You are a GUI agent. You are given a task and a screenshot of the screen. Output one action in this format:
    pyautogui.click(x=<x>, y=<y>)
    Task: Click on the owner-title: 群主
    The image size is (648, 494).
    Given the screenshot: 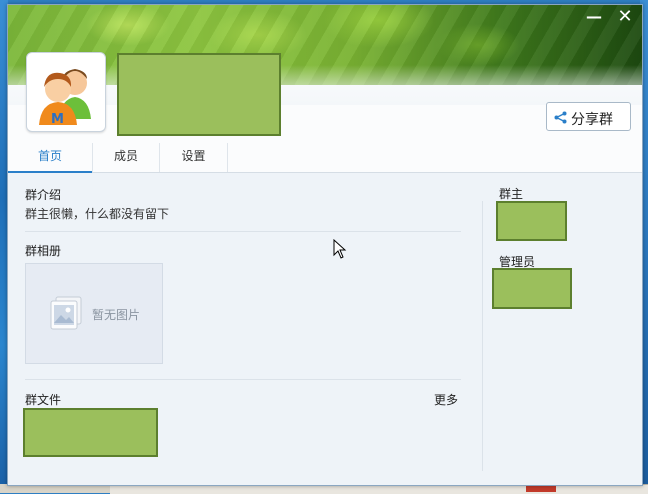 What is the action you would take?
    pyautogui.click(x=511, y=194)
    